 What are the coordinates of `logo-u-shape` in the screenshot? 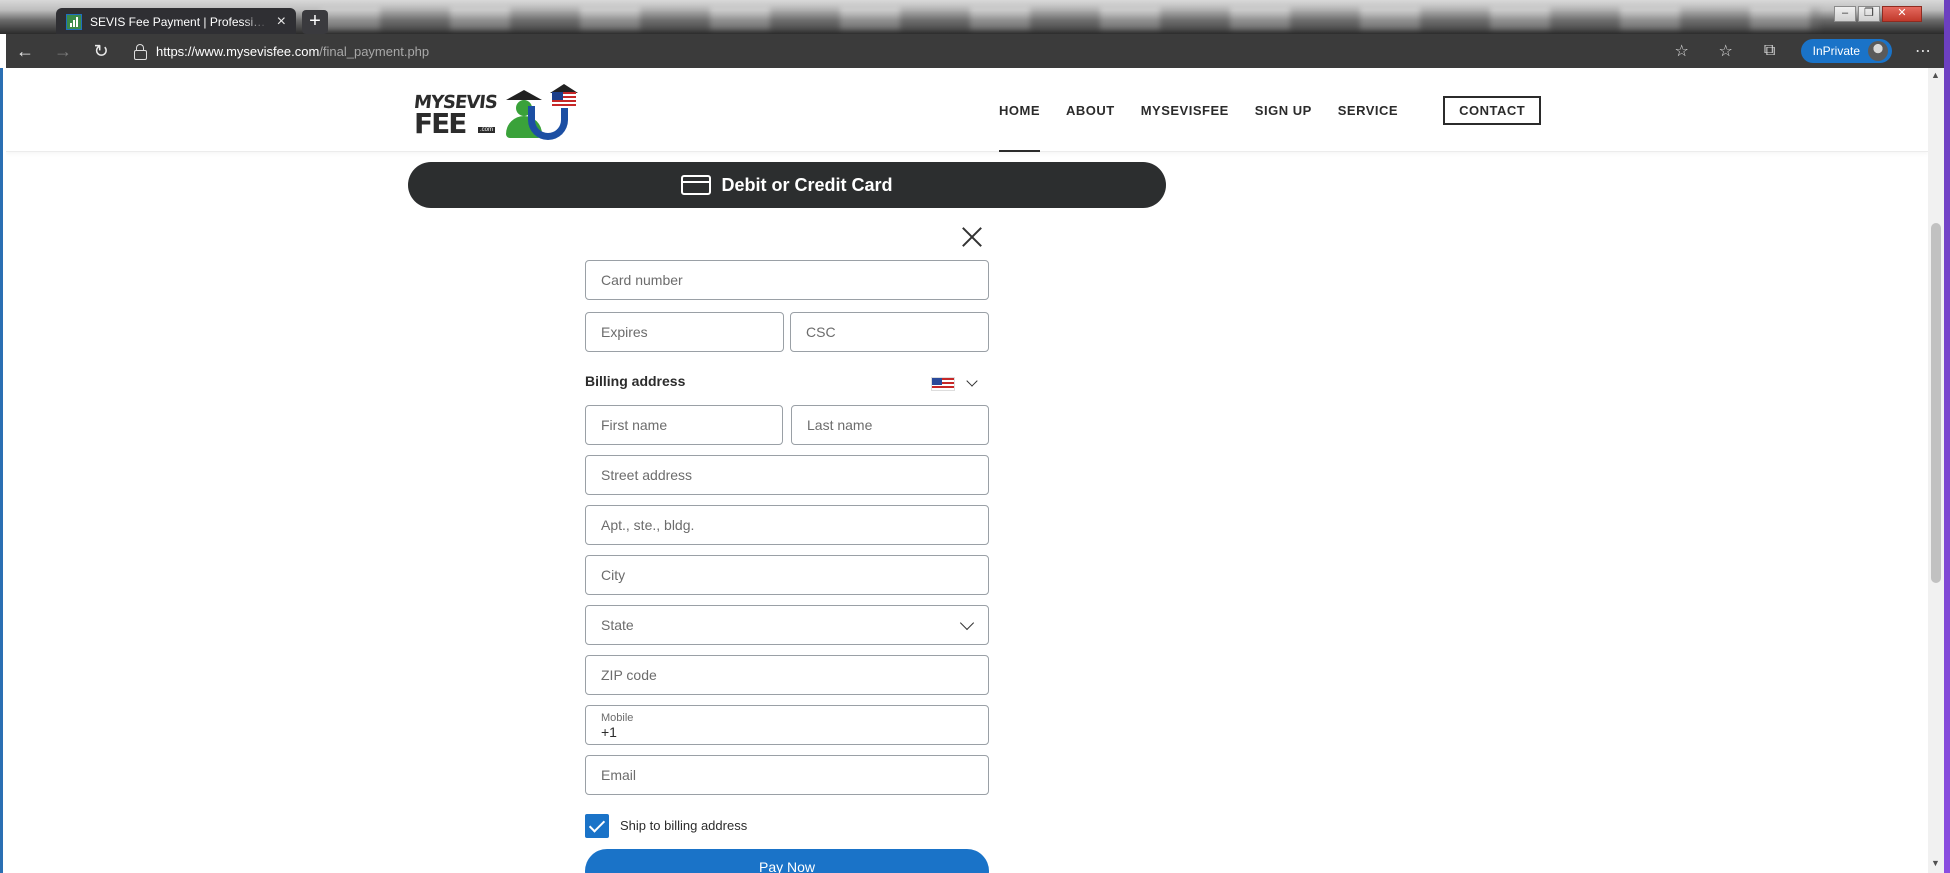 It's located at (548, 123).